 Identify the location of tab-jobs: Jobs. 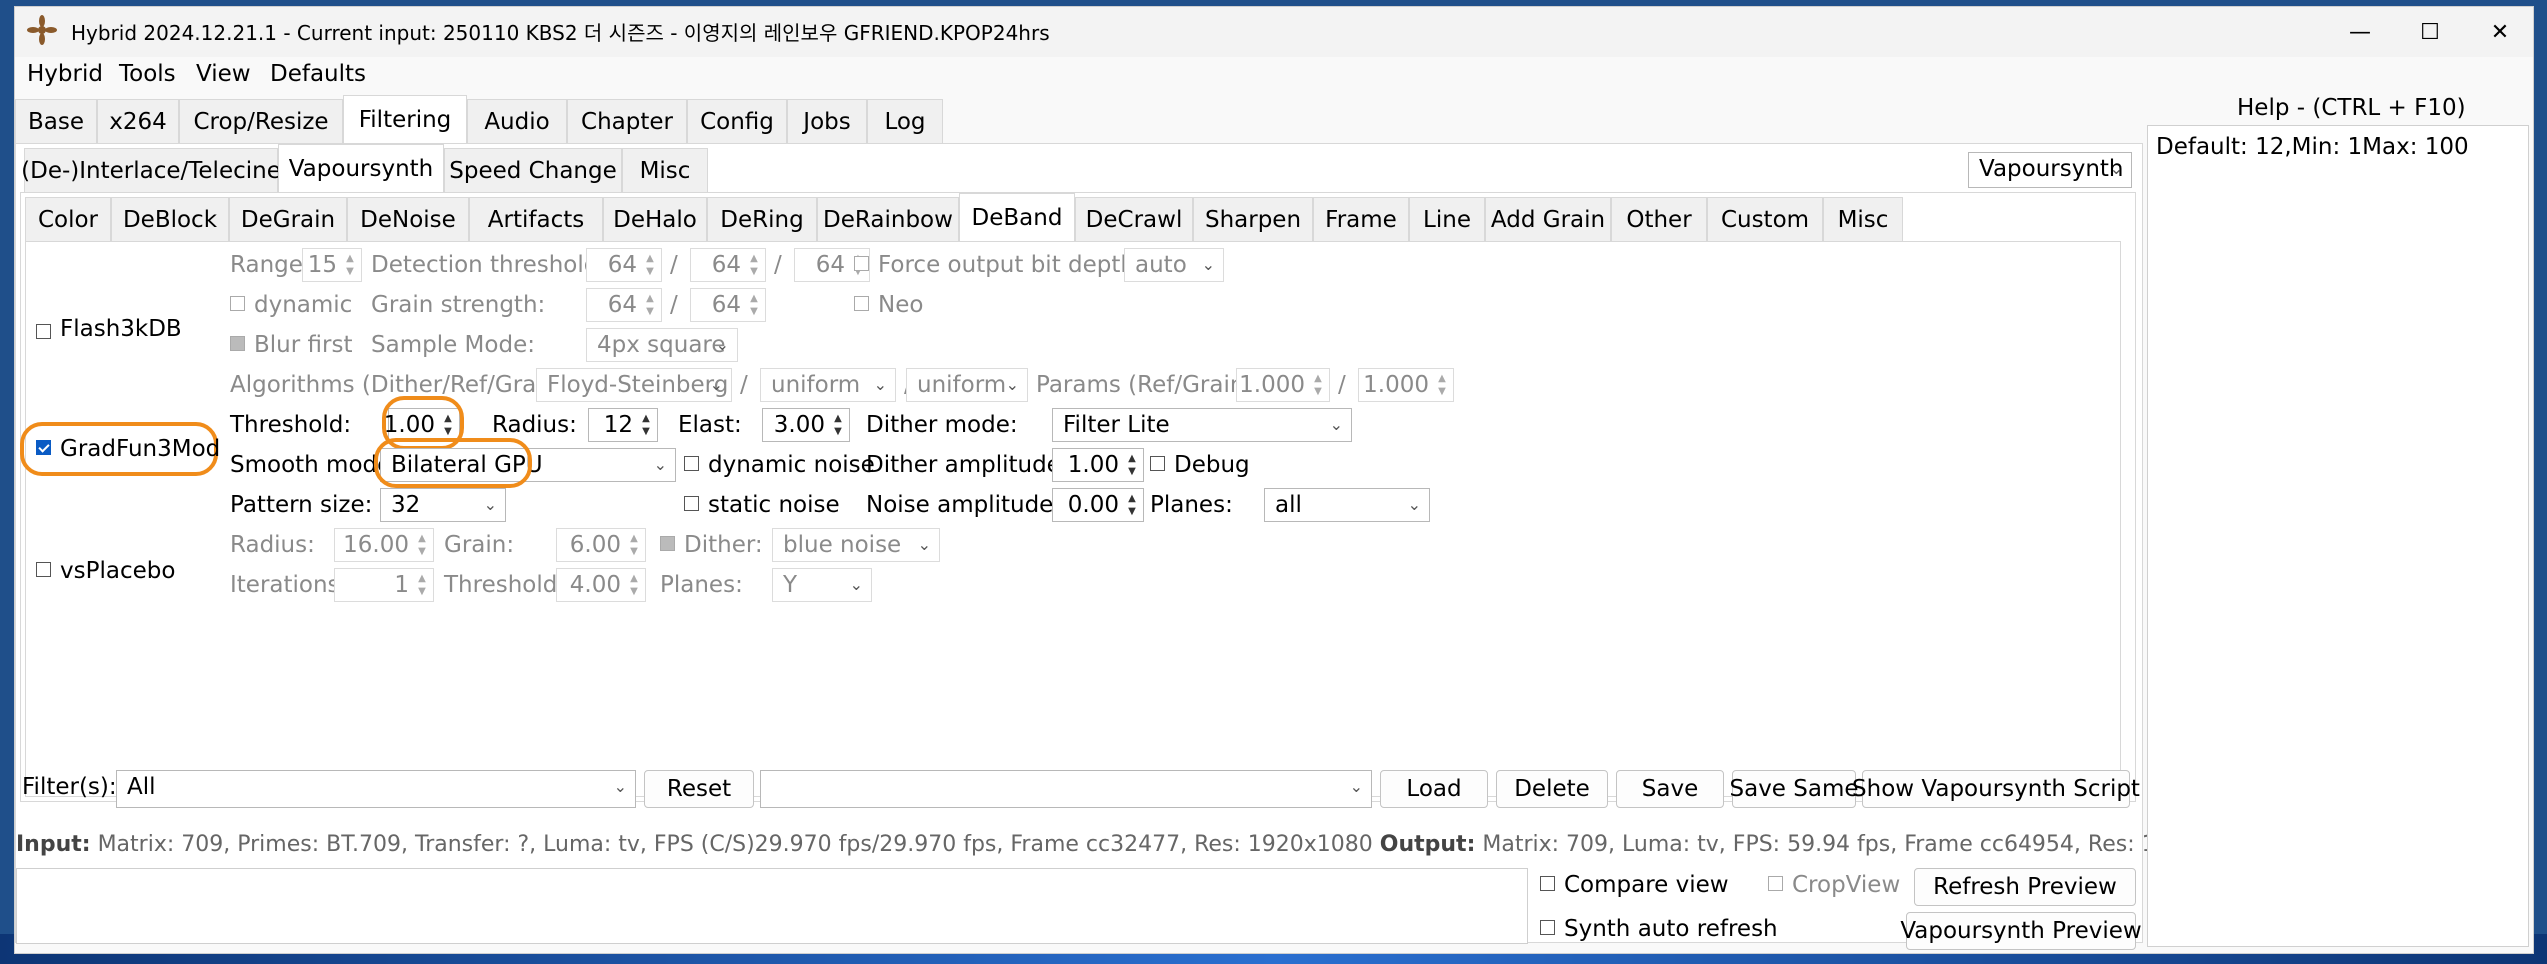
(827, 121).